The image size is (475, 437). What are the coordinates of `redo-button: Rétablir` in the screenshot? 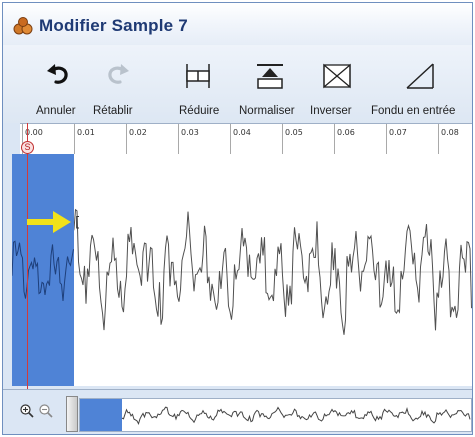 It's located at (119, 84).